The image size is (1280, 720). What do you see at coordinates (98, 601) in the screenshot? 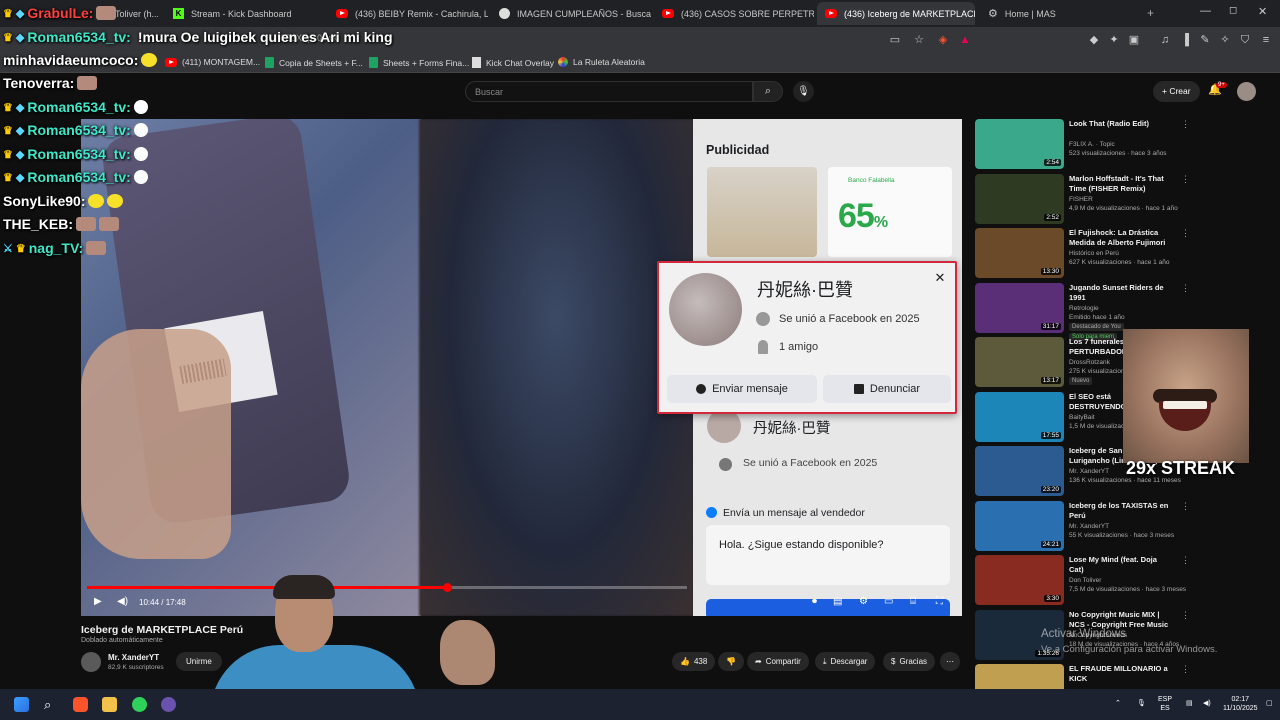
I see `play-icon: ▶` at bounding box center [98, 601].